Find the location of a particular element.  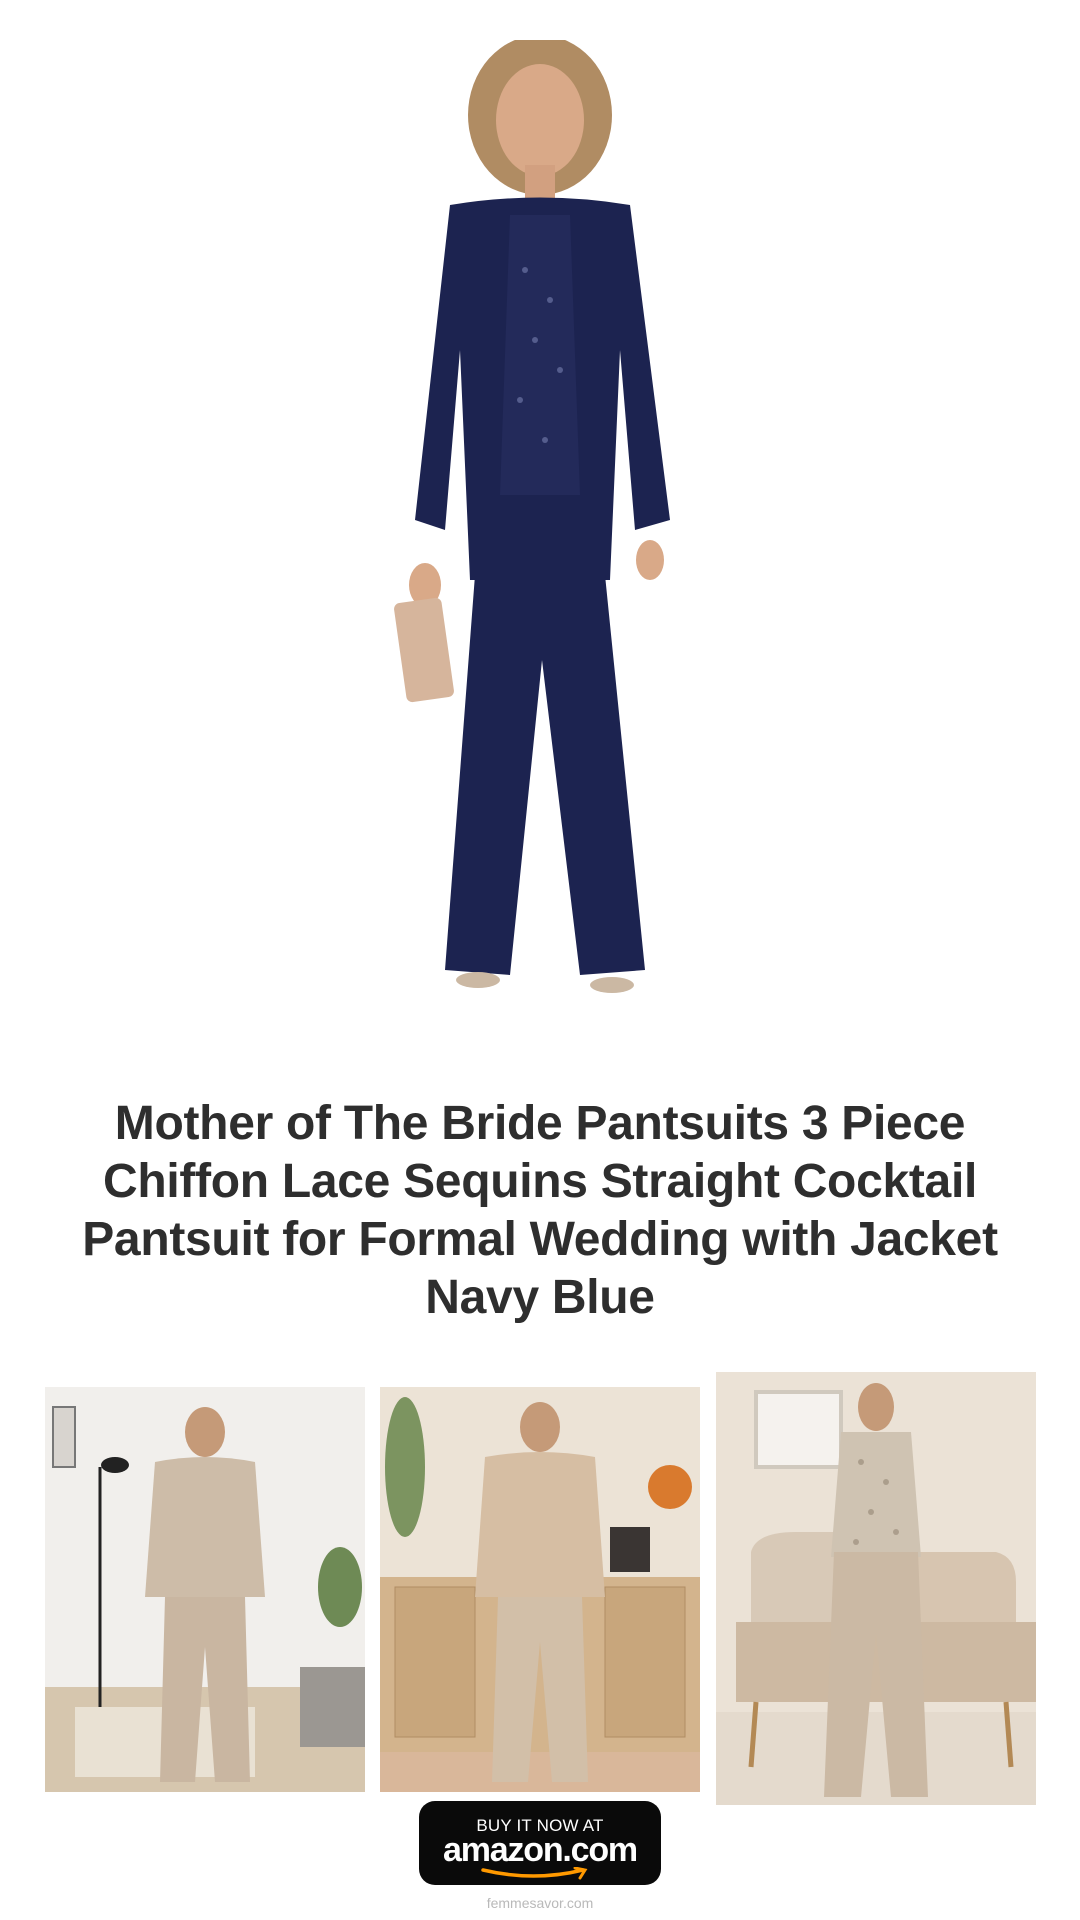

amazon-brand-label: amazon.com is located at coordinates (540, 1850).